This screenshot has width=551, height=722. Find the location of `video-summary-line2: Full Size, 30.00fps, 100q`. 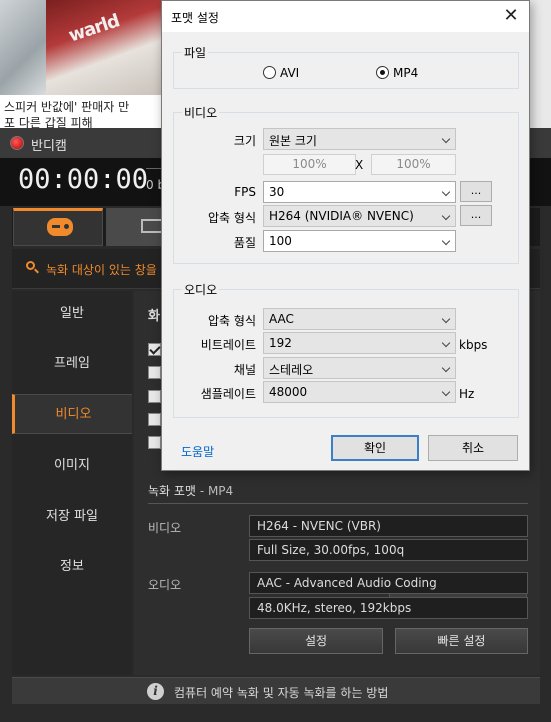

video-summary-line2: Full Size, 30.00fps, 100q is located at coordinates (388, 550).